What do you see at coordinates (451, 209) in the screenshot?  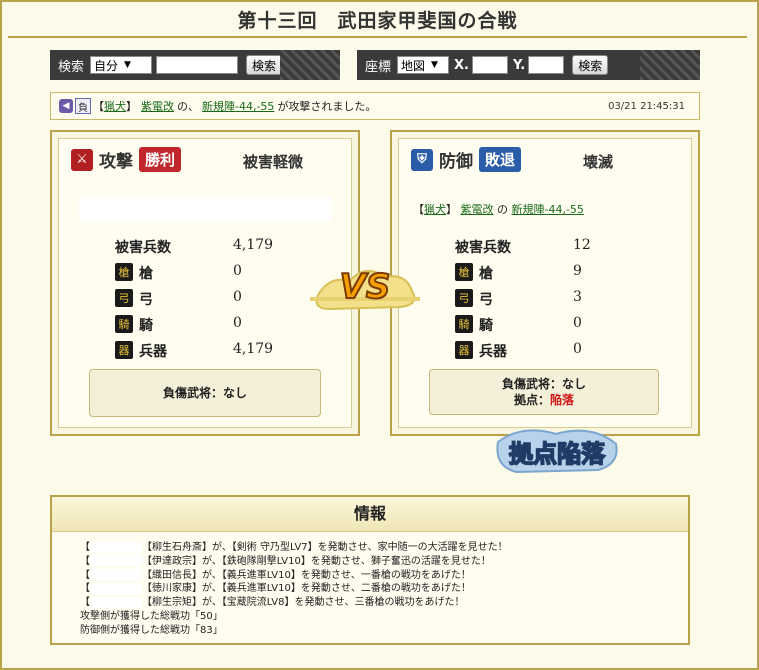 I see `link-close: 】` at bounding box center [451, 209].